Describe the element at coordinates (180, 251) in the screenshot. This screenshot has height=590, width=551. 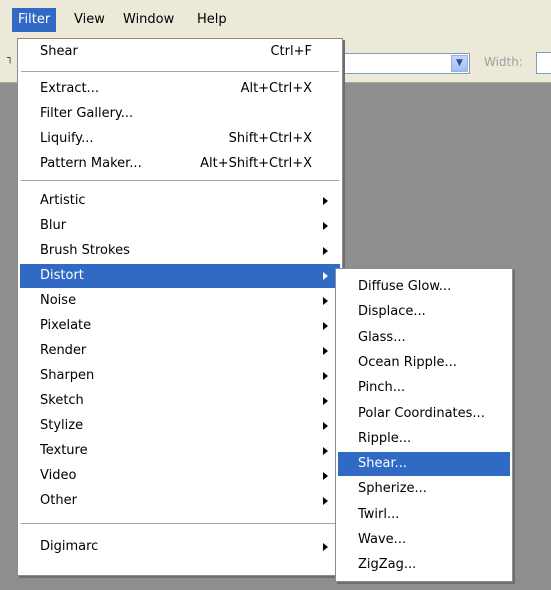
I see `filter-menu-item-brush-strokes: Brush Strokes` at that location.